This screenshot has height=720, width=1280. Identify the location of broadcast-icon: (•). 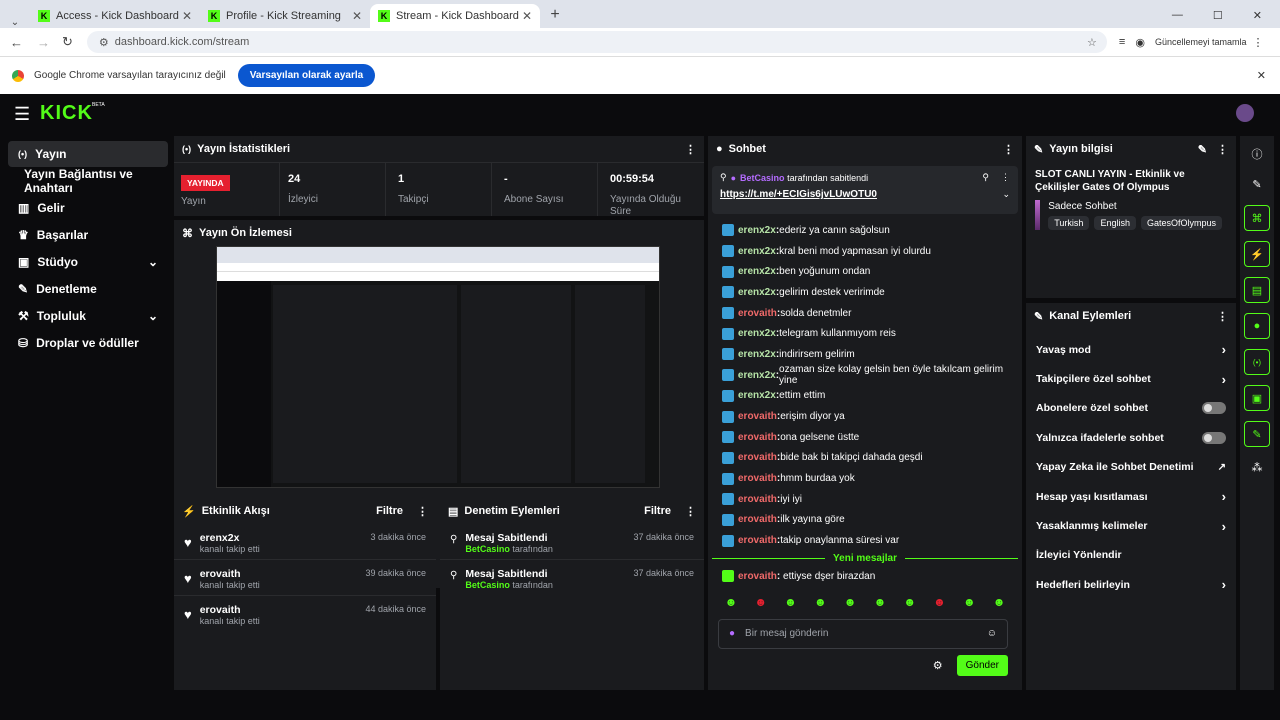
(1257, 362).